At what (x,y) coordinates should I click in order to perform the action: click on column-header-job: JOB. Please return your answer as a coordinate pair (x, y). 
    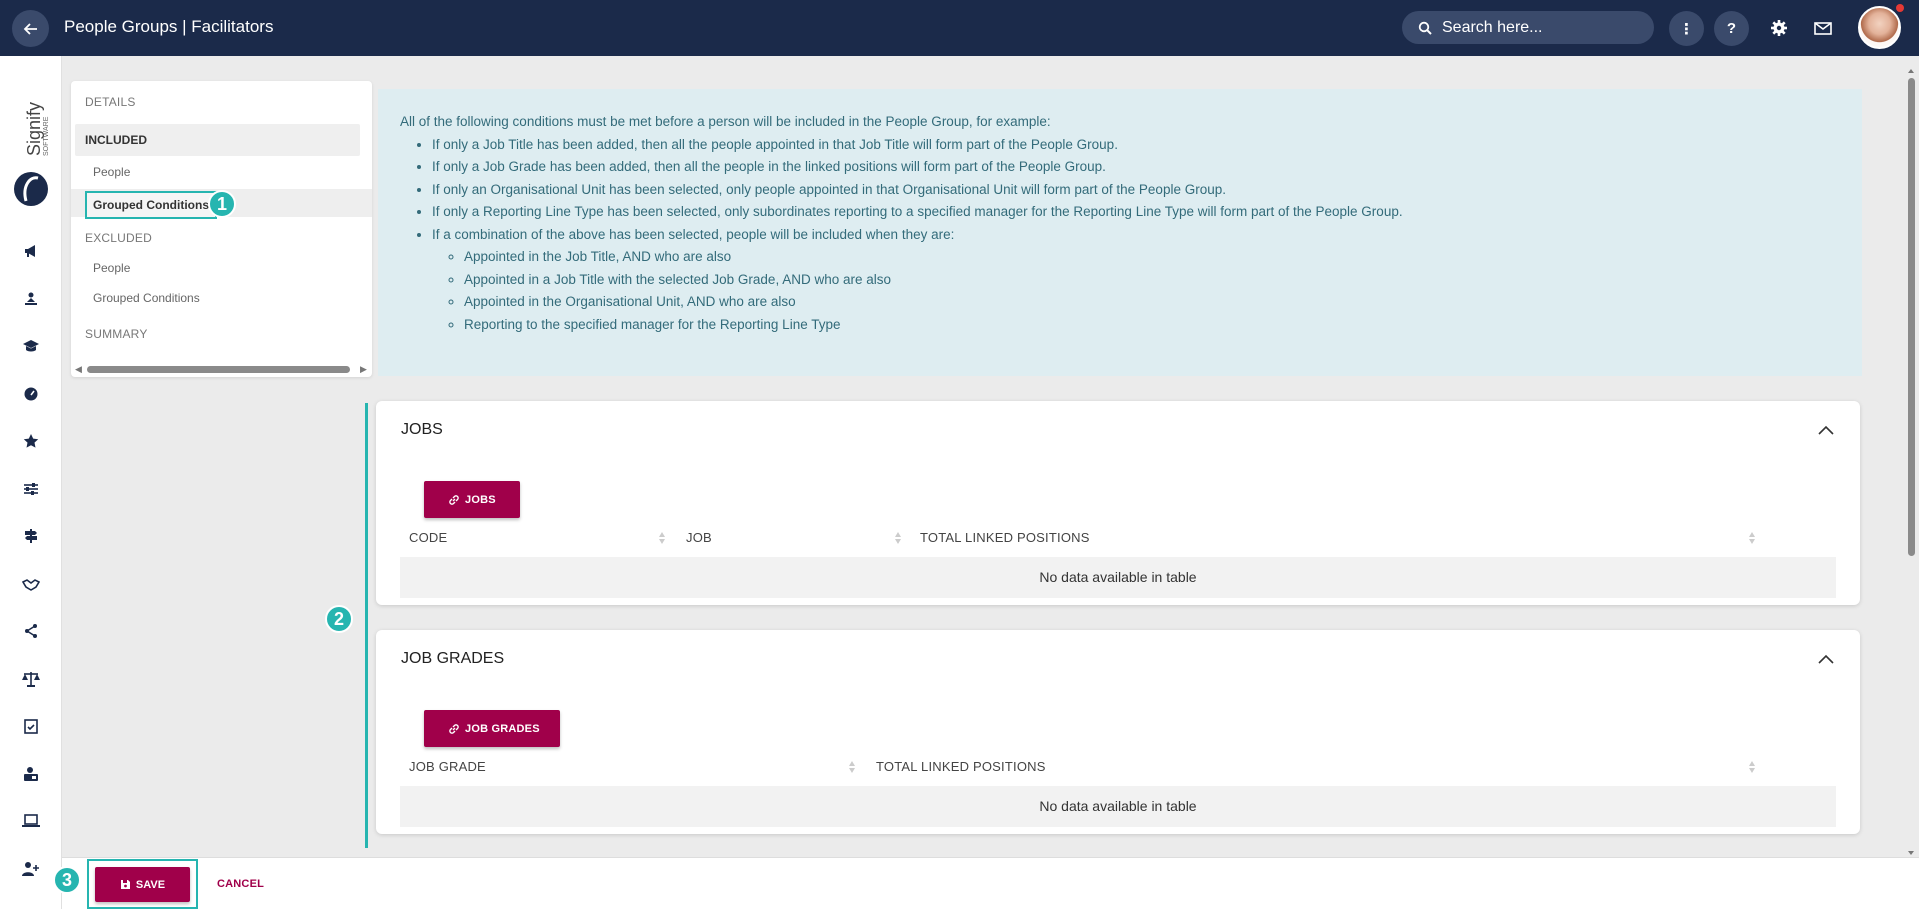
    Looking at the image, I should click on (699, 537).